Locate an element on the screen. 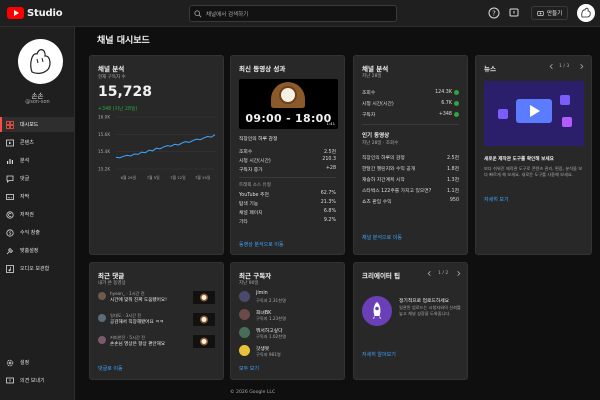 Image resolution: width=600 pixels, height=400 pixels. news-image is located at coordinates (534, 113).